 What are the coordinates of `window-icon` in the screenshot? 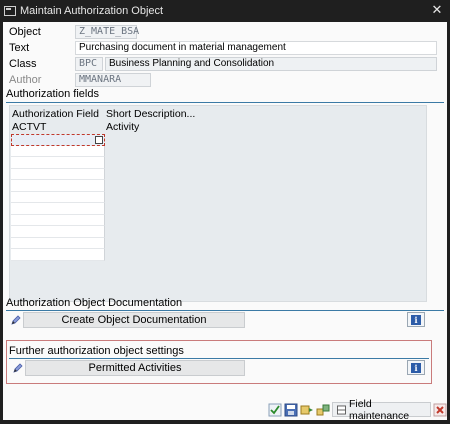 It's located at (10, 11).